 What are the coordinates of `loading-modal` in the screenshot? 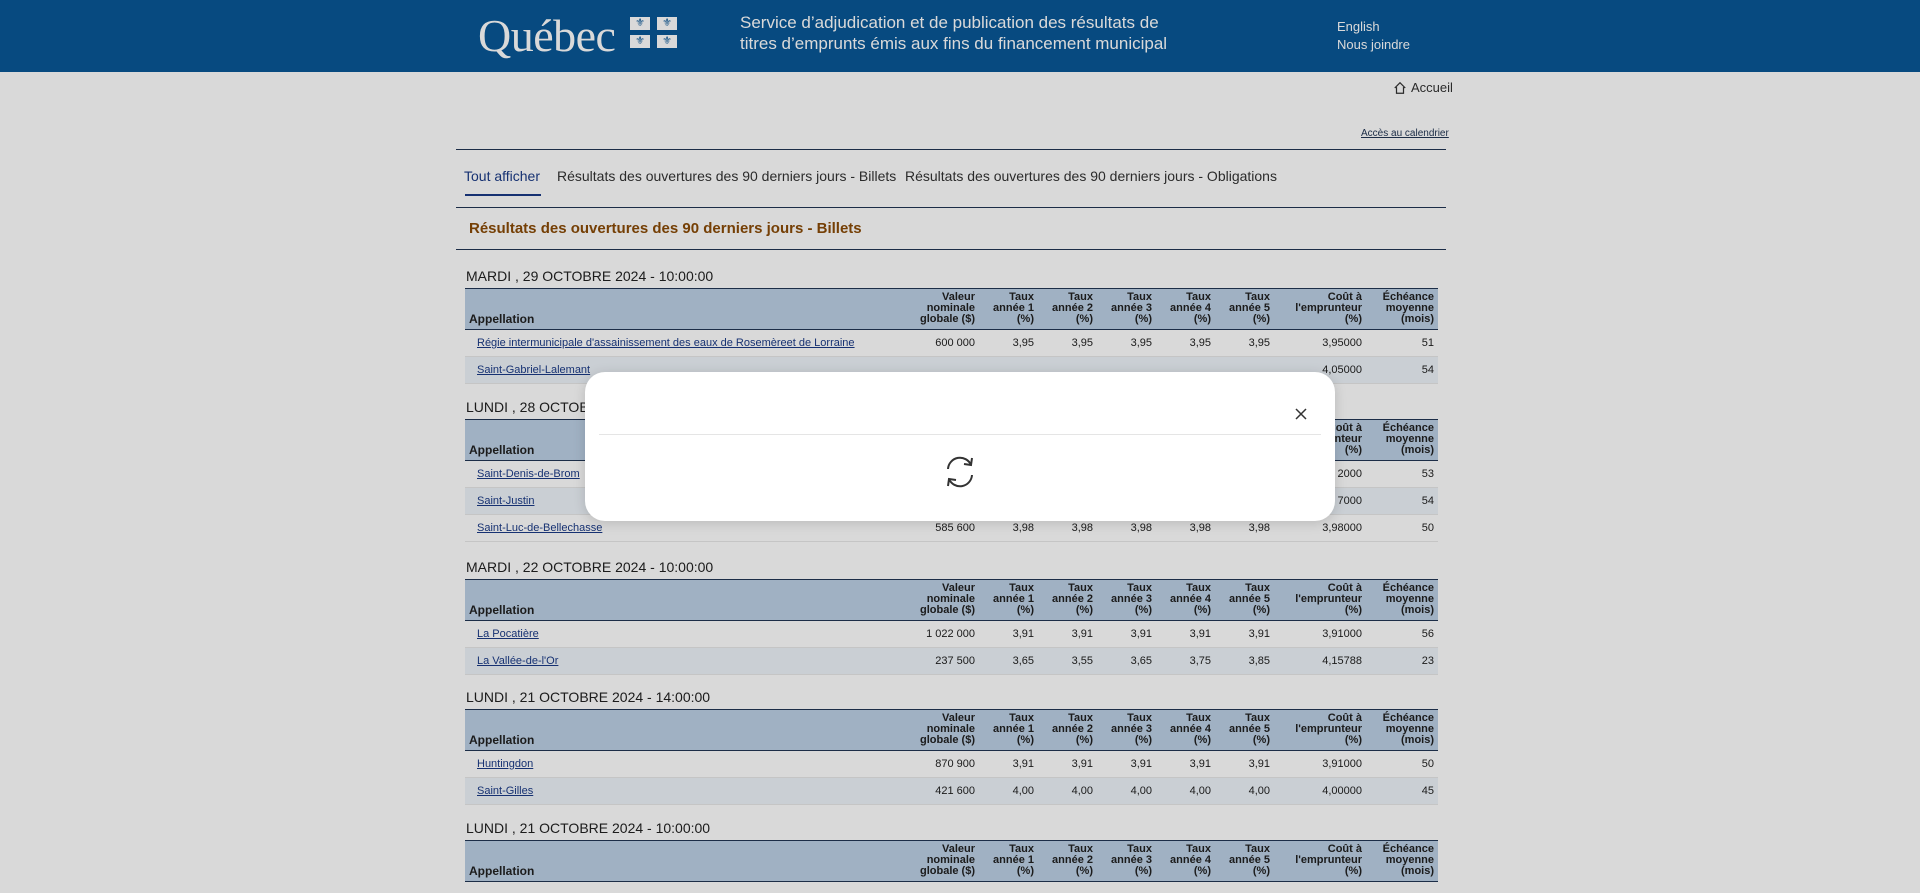 It's located at (960, 446).